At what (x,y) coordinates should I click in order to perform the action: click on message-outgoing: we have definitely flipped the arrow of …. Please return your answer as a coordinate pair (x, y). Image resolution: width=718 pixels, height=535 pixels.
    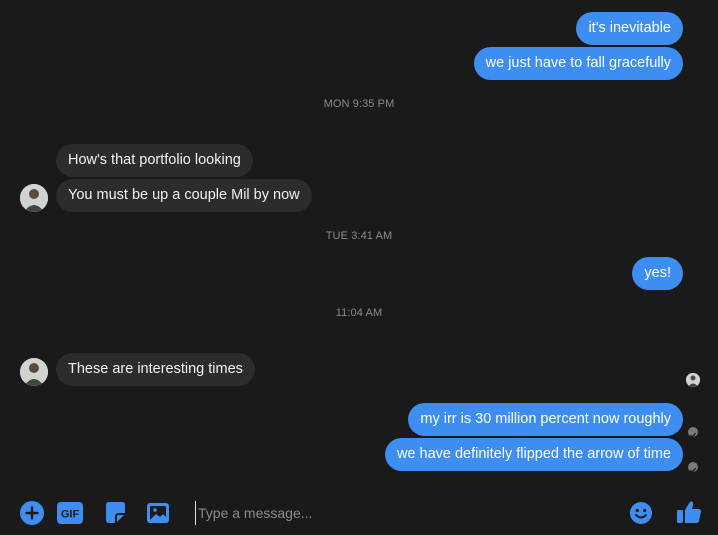
    Looking at the image, I should click on (533, 454).